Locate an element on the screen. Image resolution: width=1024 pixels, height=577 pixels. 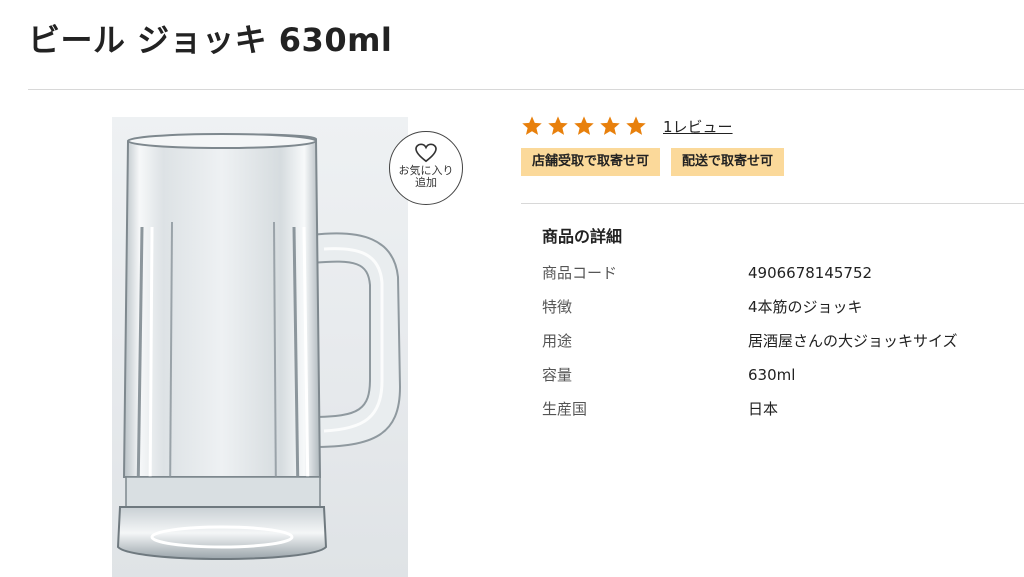
page-title: ビール ジョッキ 630ml is located at coordinates (210, 40).